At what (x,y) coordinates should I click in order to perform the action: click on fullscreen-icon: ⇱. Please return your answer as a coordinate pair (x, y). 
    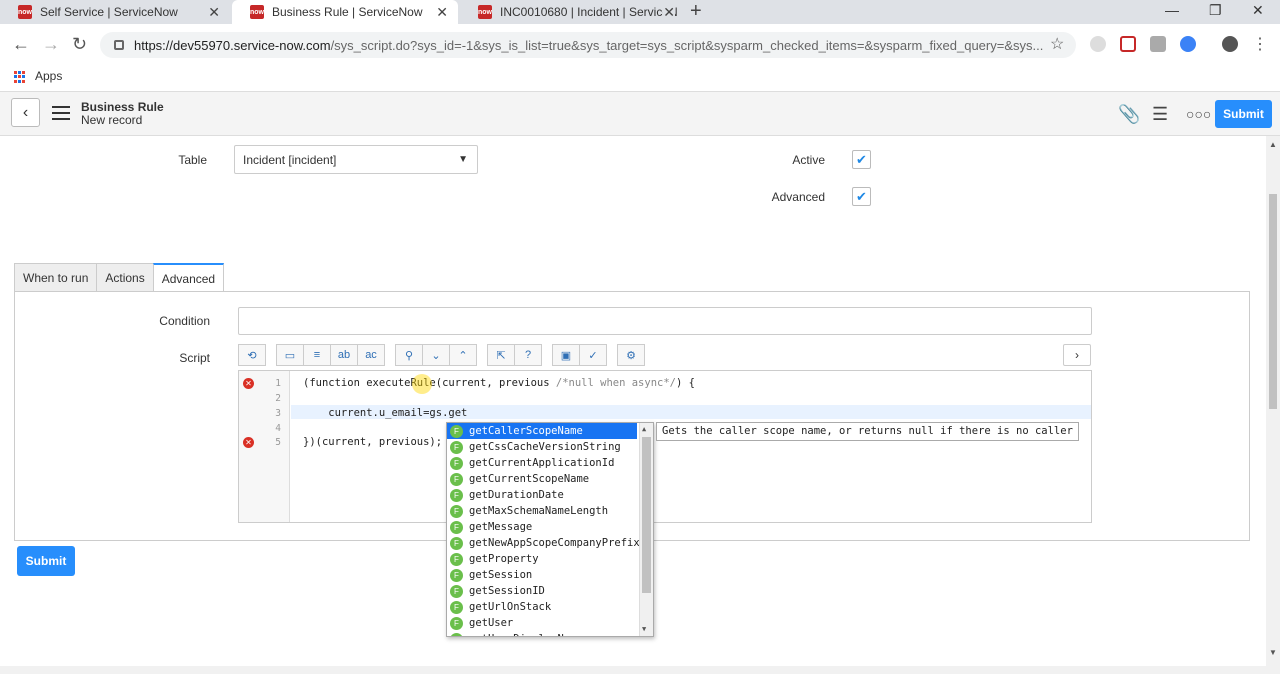
    Looking at the image, I should click on (501, 355).